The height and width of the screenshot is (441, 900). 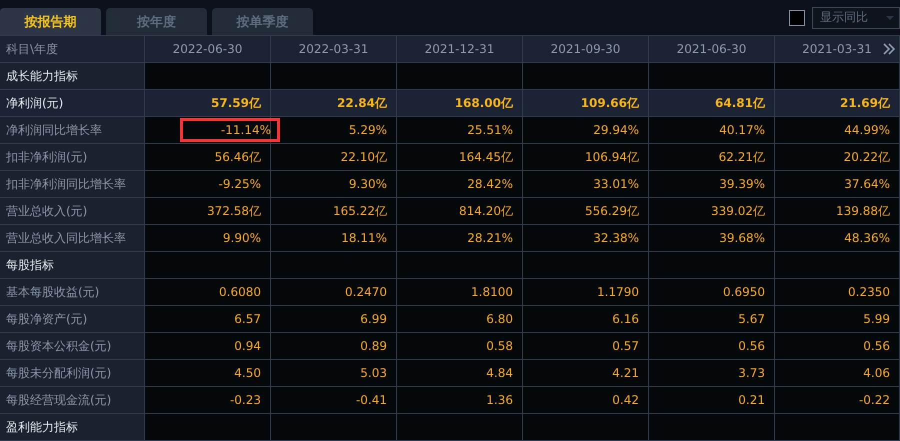 What do you see at coordinates (240, 292) in the screenshot?
I see `table-cell-text: 0.6080` at bounding box center [240, 292].